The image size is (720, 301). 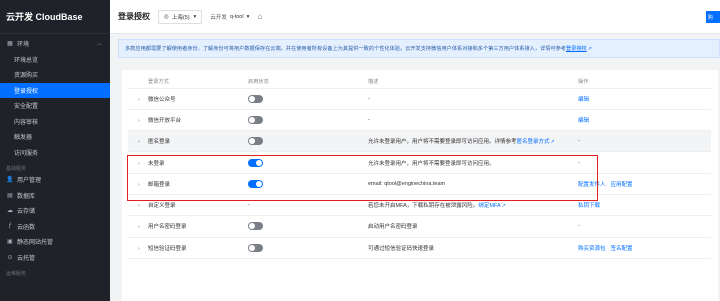 I want to click on brand-logo: 云开发 CloudBase, so click(x=55, y=17).